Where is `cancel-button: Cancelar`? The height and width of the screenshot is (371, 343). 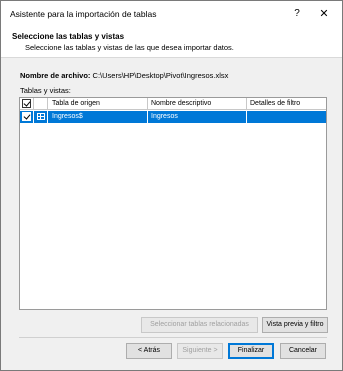
cancel-button: Cancelar is located at coordinates (303, 351).